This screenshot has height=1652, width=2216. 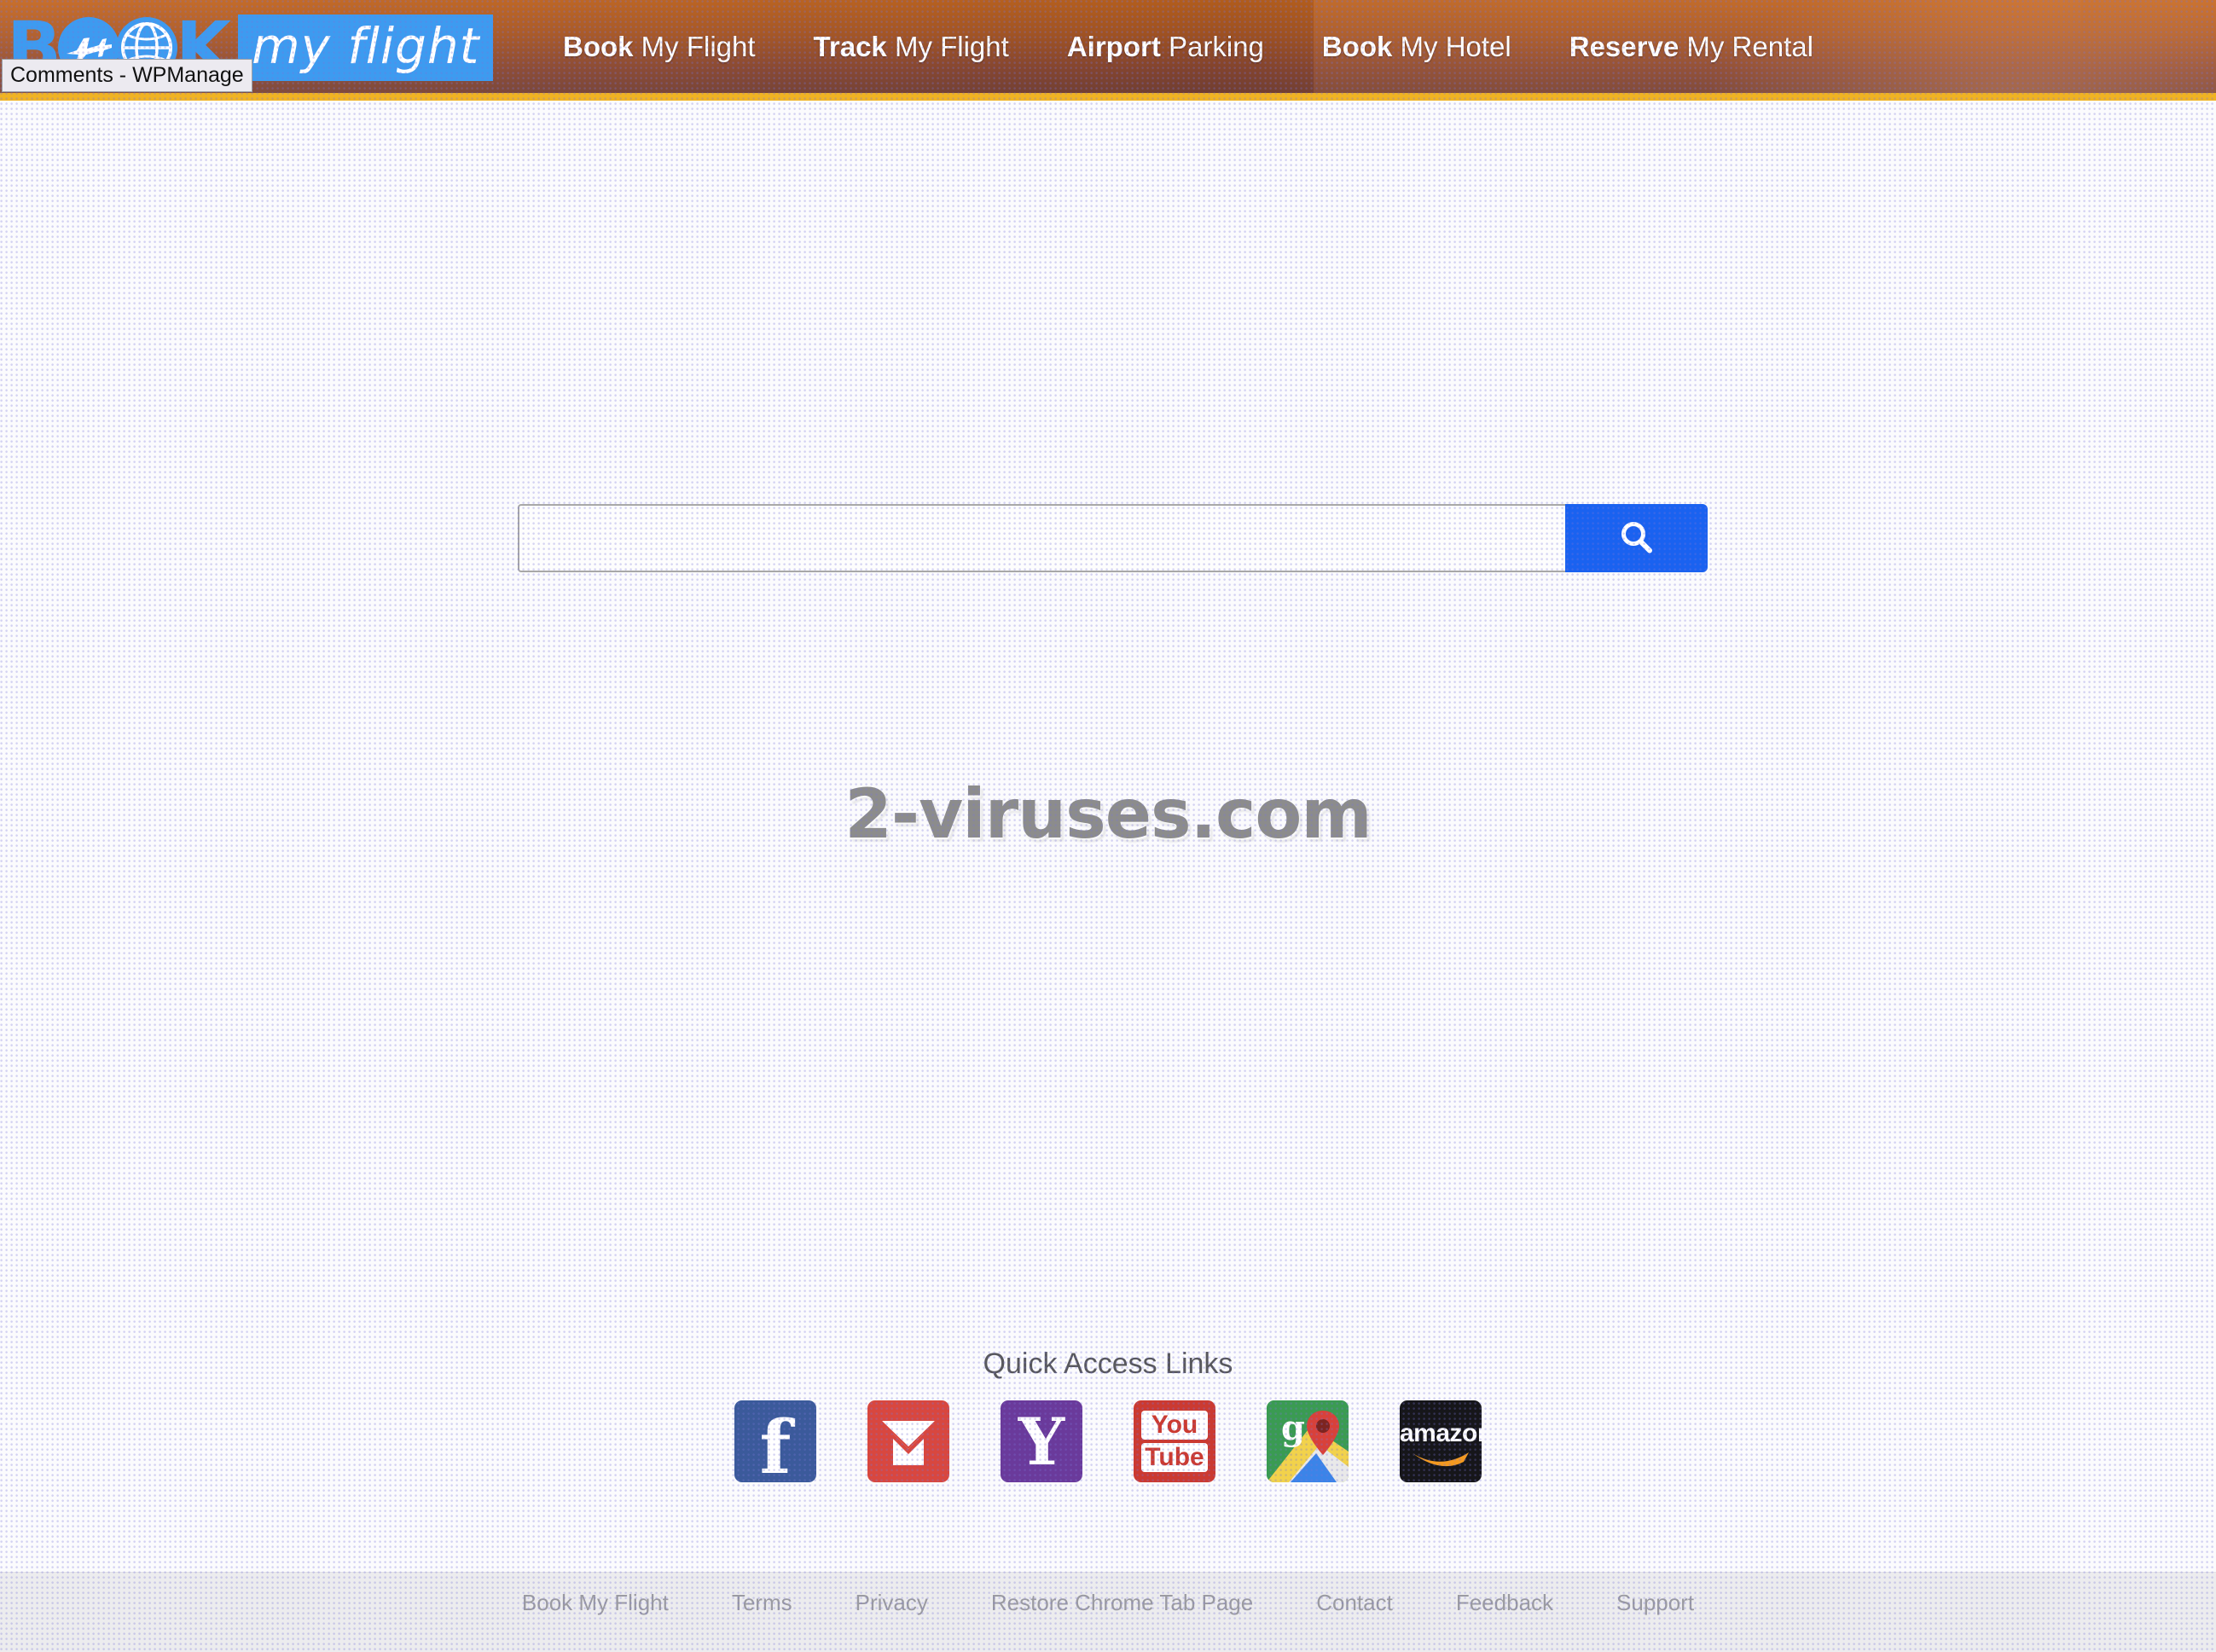 I want to click on nav-item-track-my-flight: Track My Flight, so click(x=912, y=47).